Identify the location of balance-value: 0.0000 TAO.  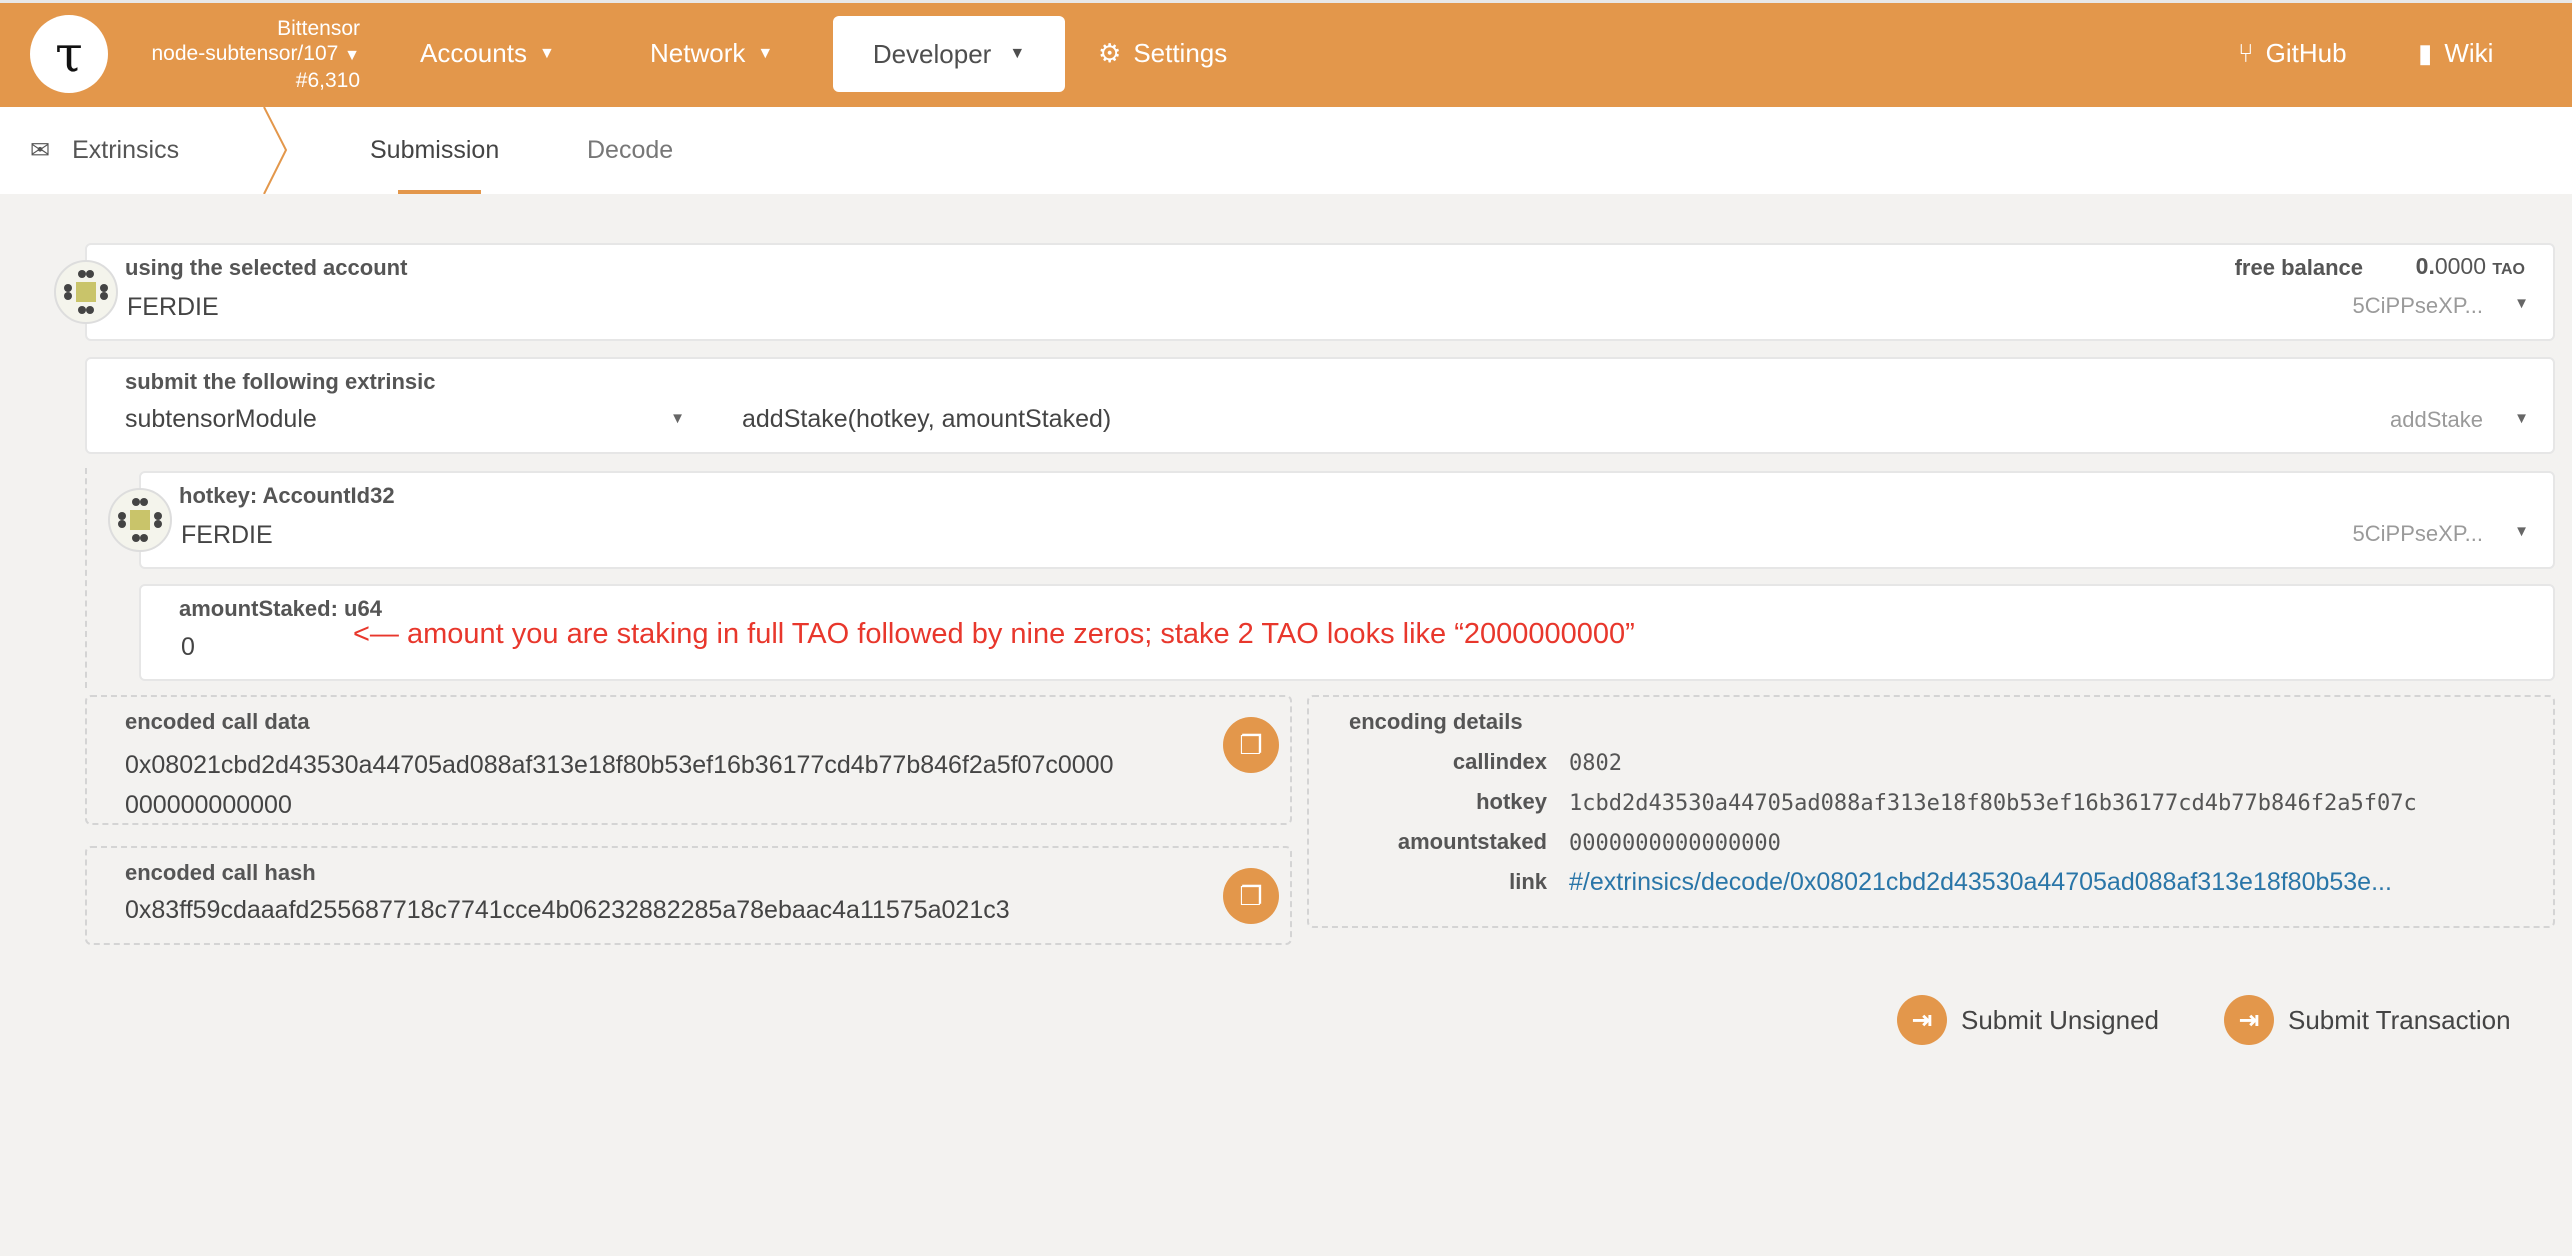
(2470, 266).